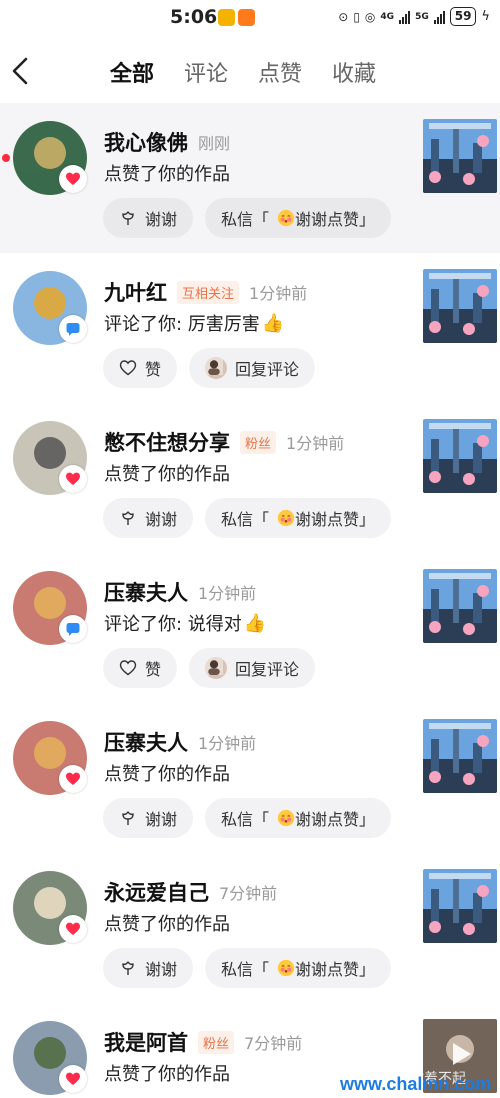 The height and width of the screenshot is (1098, 500). I want to click on content-text: 评论了你: 厉害厉害, so click(182, 324).